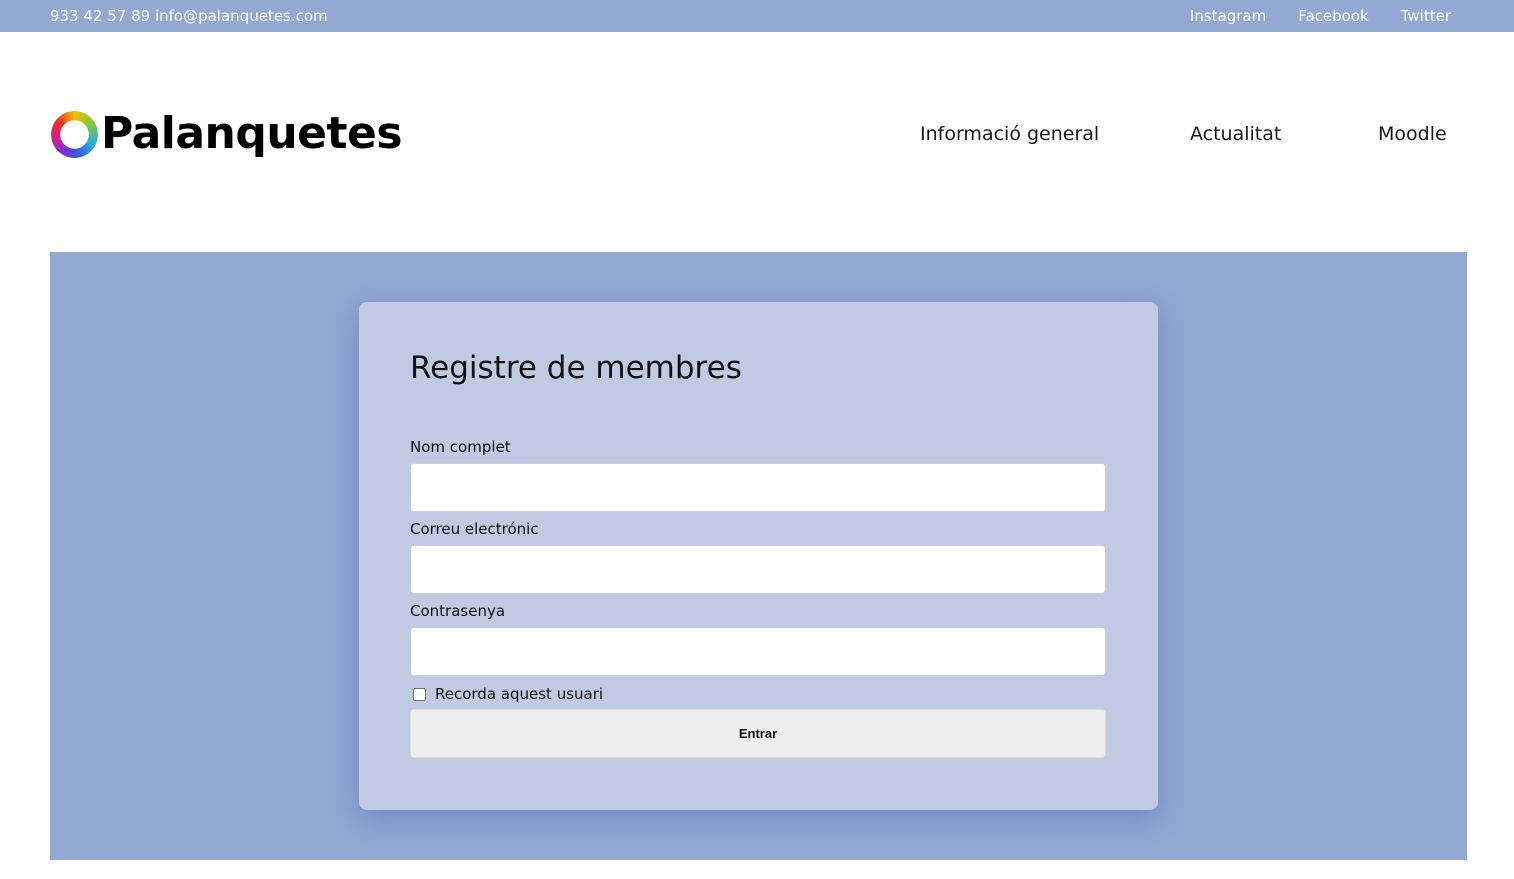  I want to click on nav-item-informacio-general: Informació general, so click(1009, 134).